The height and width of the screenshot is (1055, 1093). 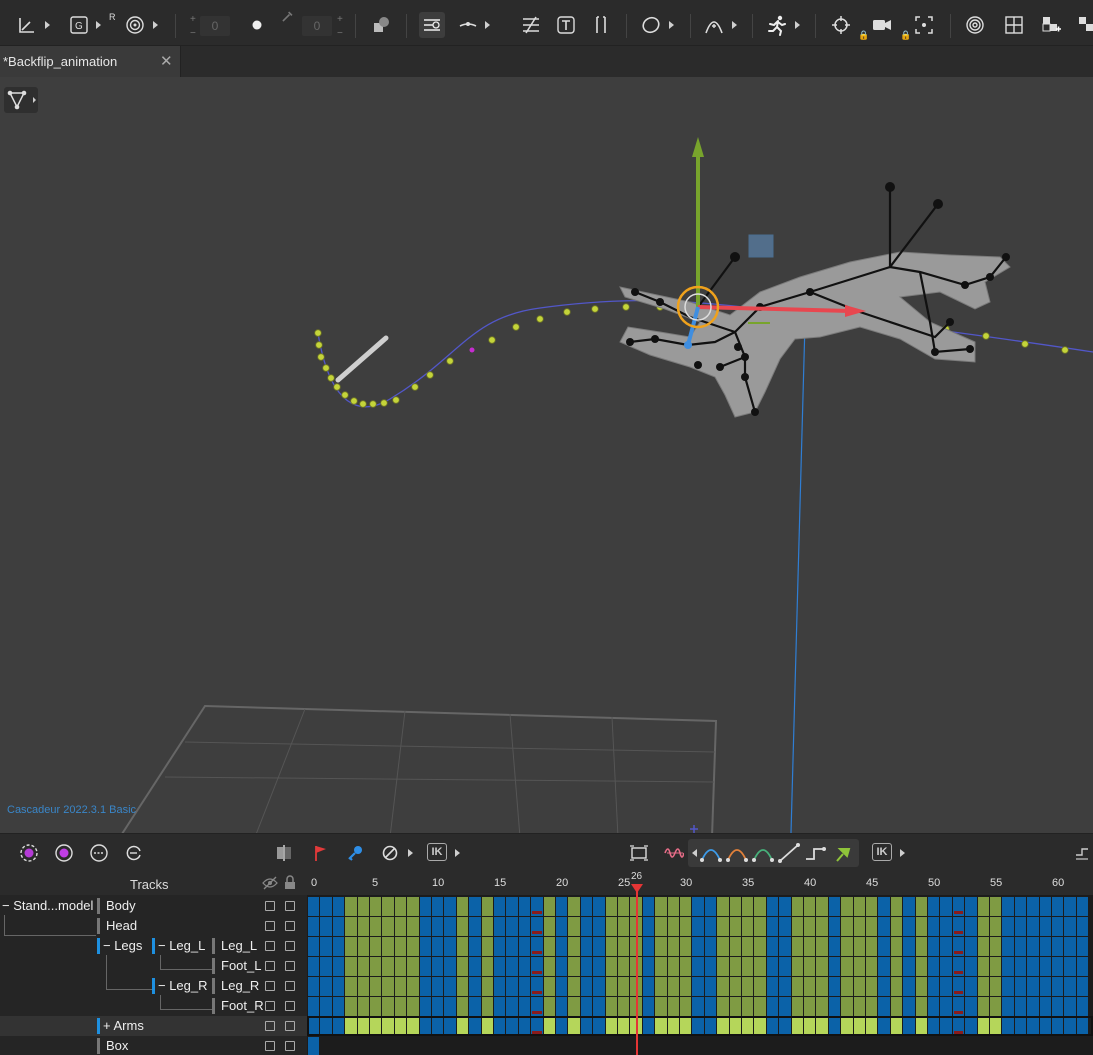 I want to click on number-field-1: 0, so click(x=215, y=26).